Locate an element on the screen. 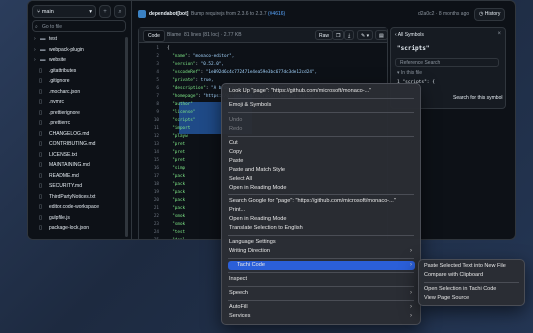  folder-icon: ▬ is located at coordinates (43, 49).